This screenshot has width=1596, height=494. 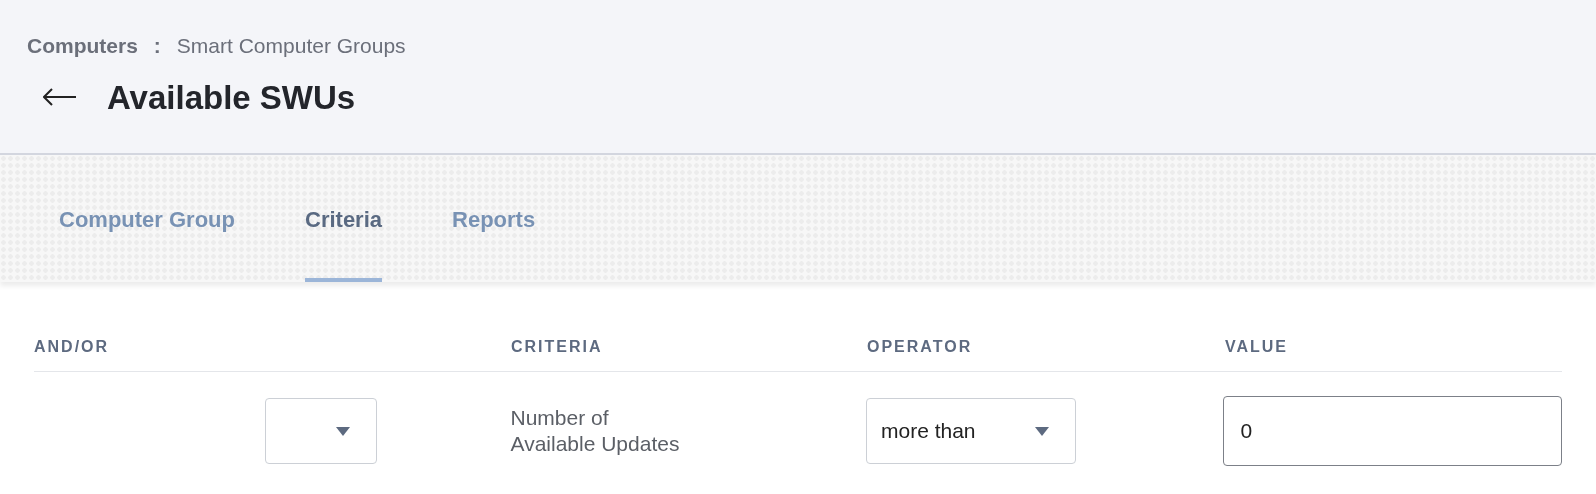 I want to click on tab: Reports, so click(x=494, y=242).